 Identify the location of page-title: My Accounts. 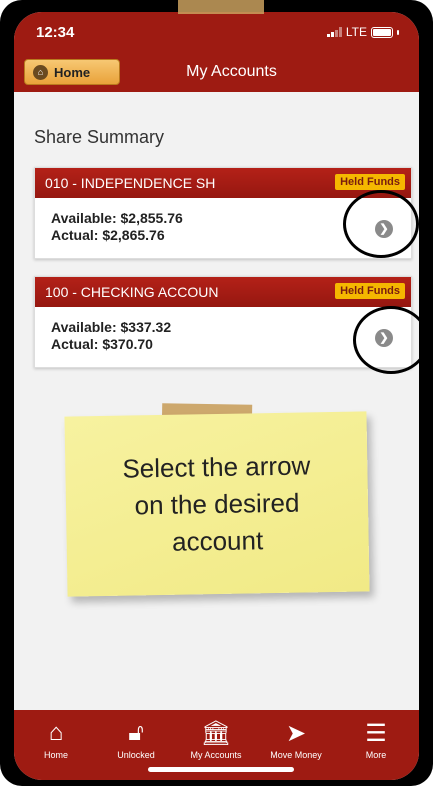
(231, 71).